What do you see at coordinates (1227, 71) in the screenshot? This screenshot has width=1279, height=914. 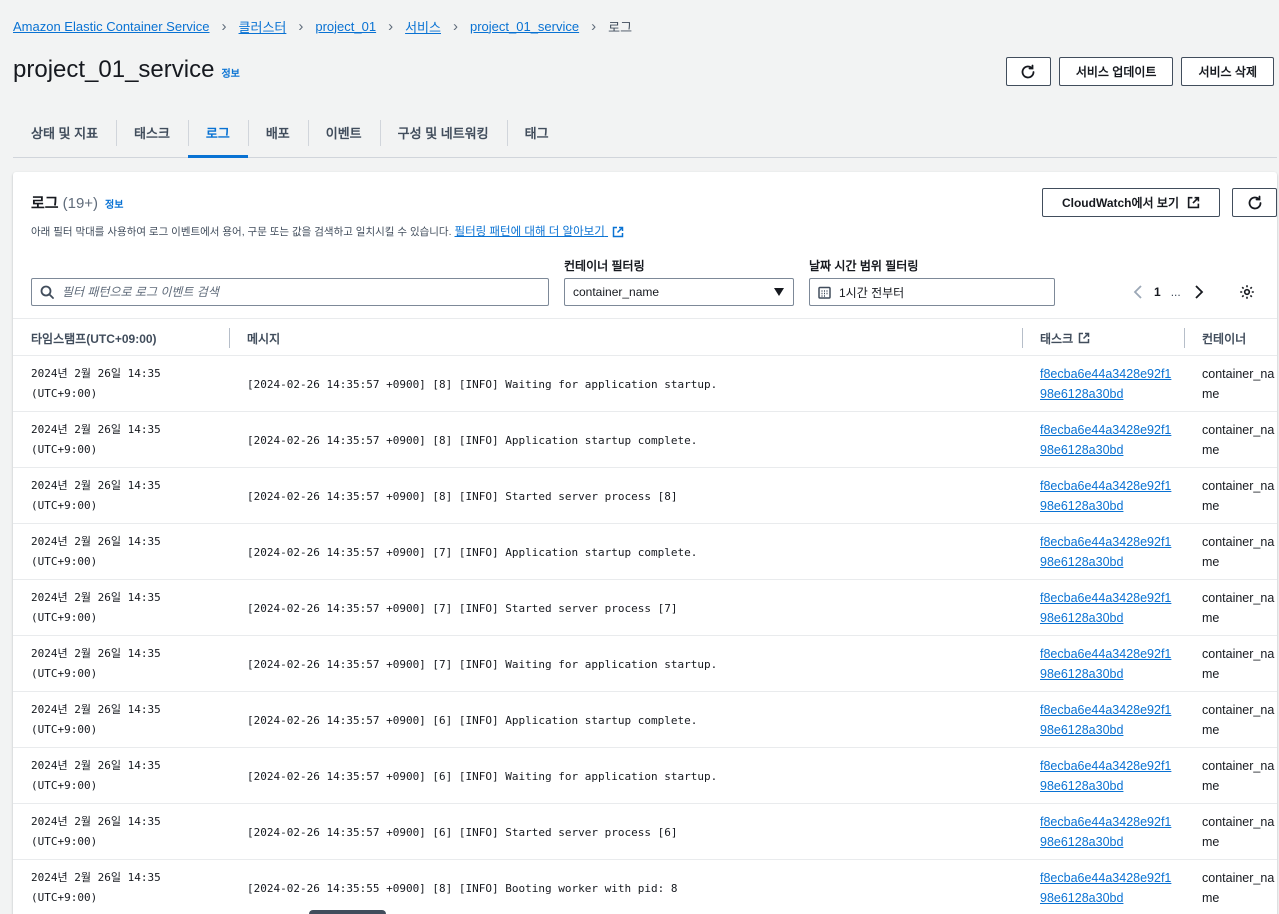 I see `delete-service-button: 서비스 삭제` at bounding box center [1227, 71].